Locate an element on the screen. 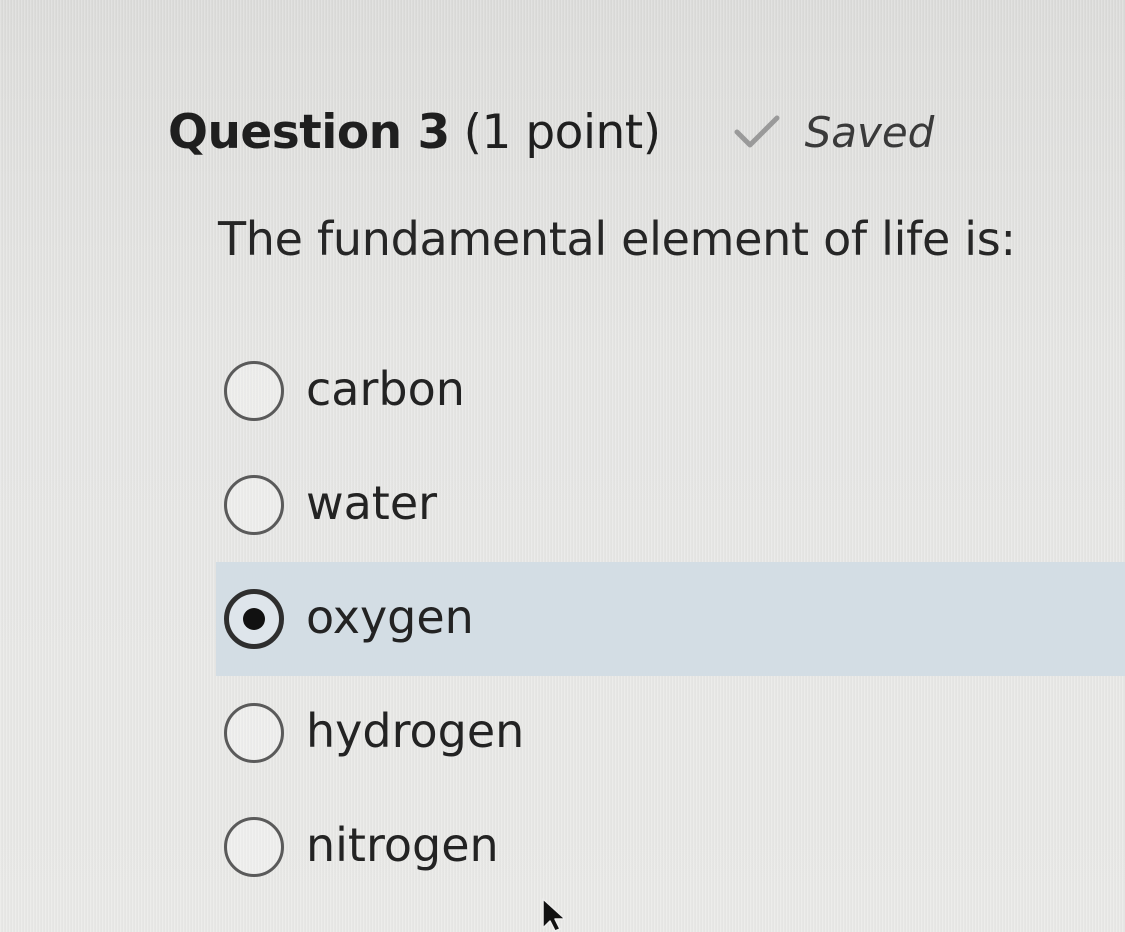 The image size is (1125, 932). option-water: water is located at coordinates (670, 505).